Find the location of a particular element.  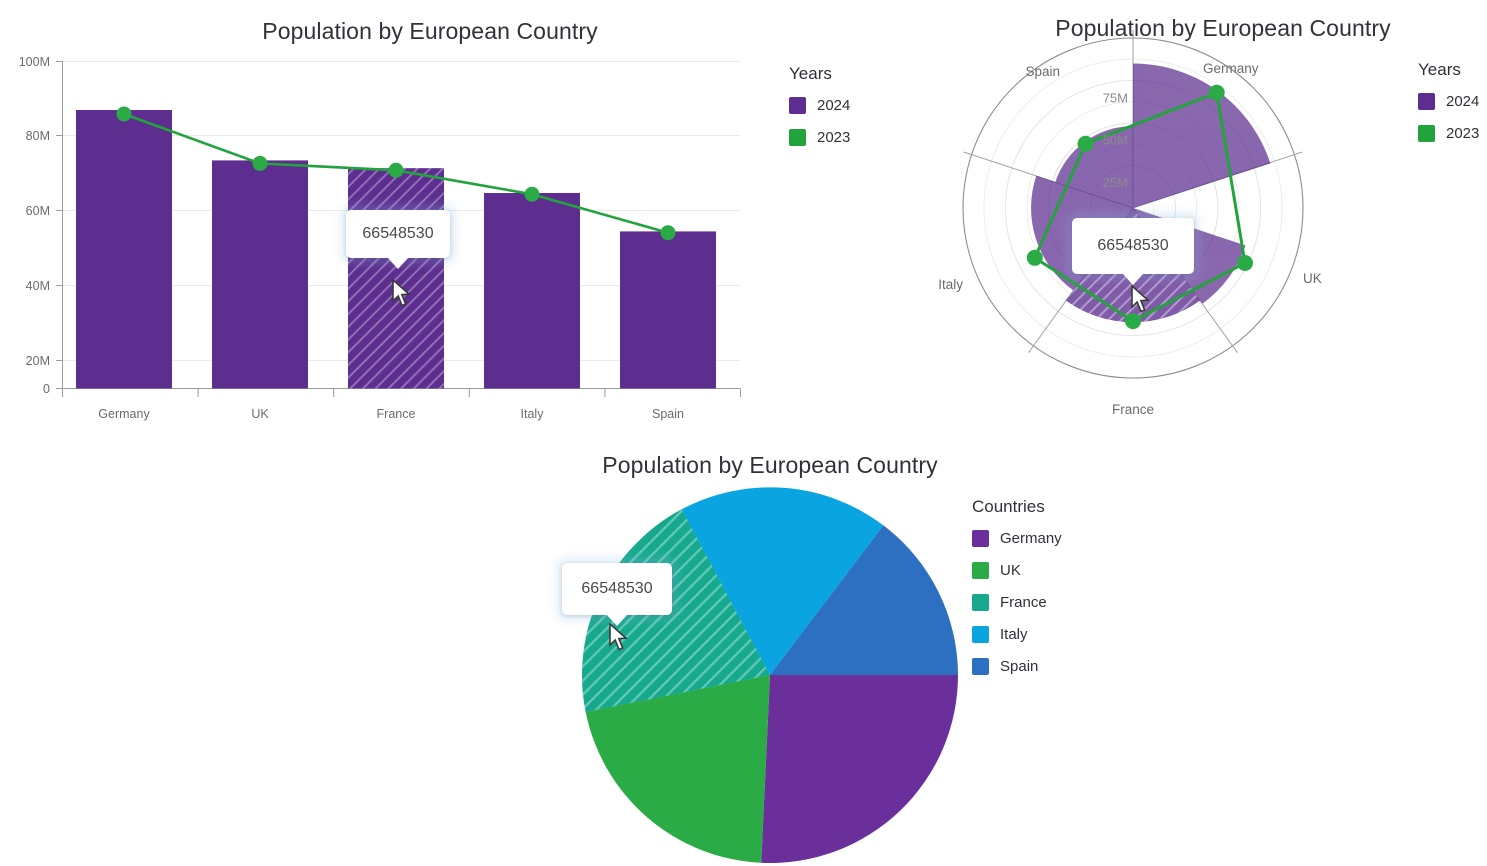

legend-swatch-uk is located at coordinates (980, 570).